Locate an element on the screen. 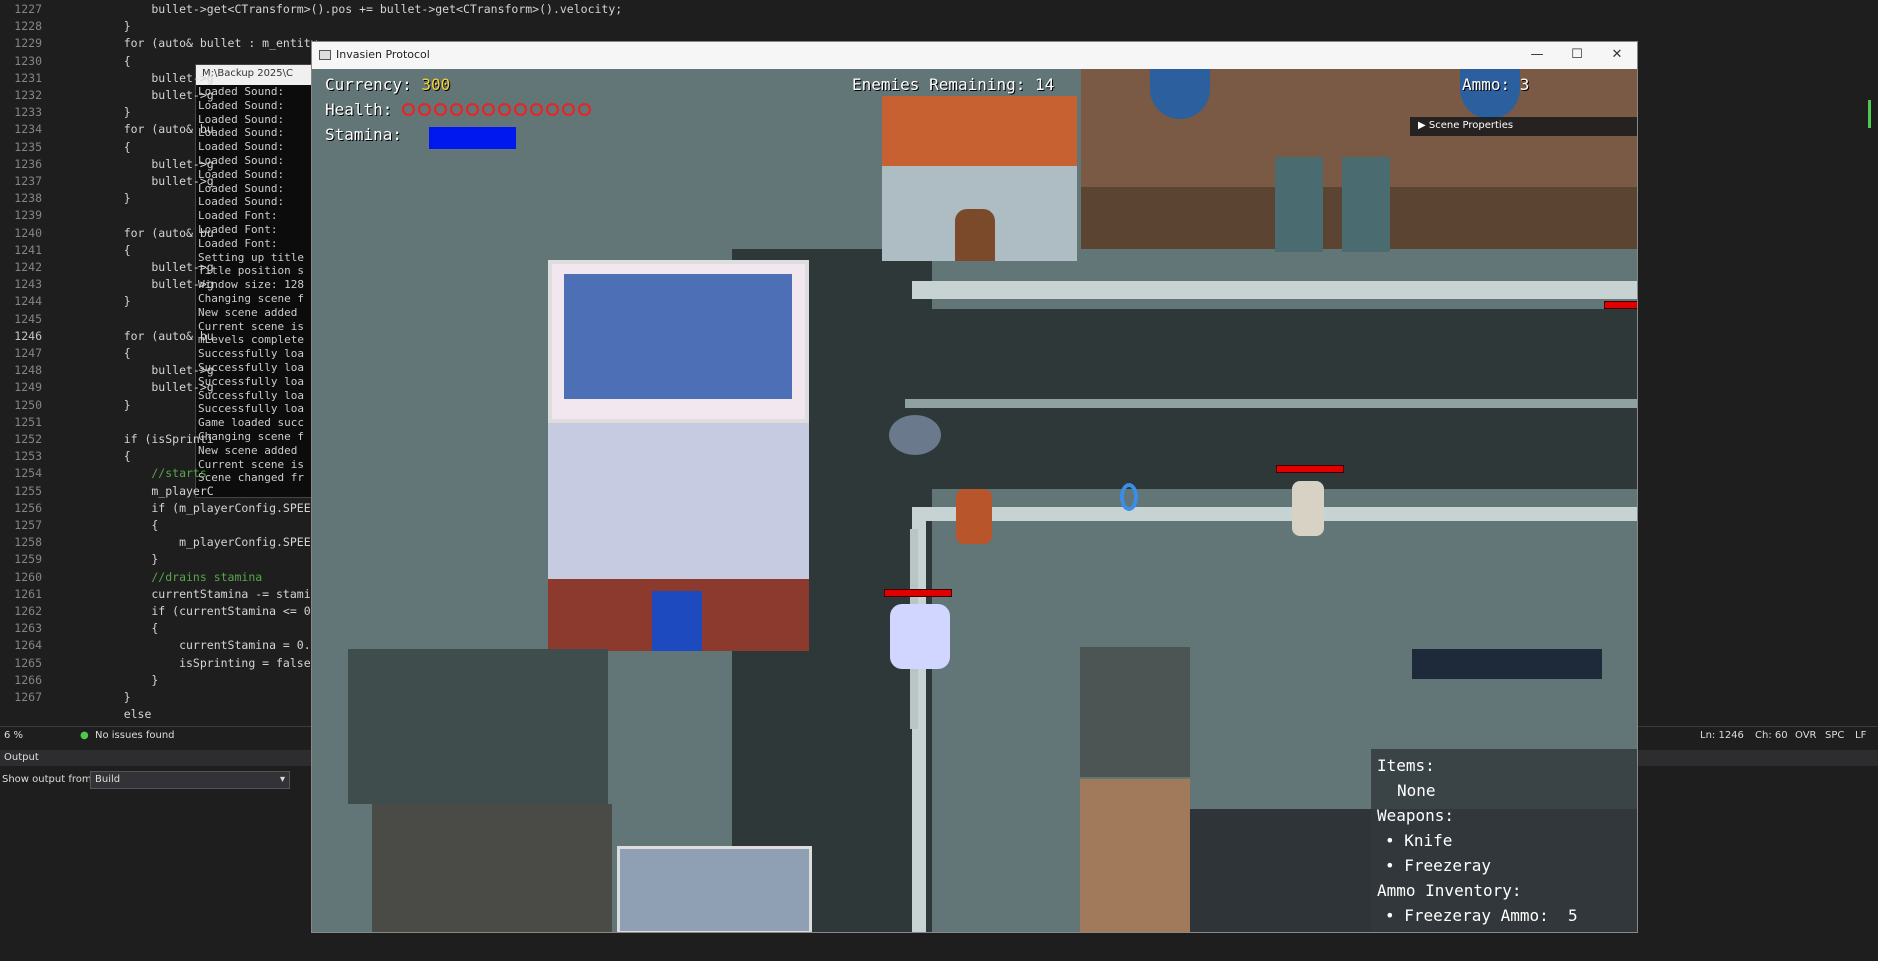  lf-indicator: LF is located at coordinates (1860, 735).